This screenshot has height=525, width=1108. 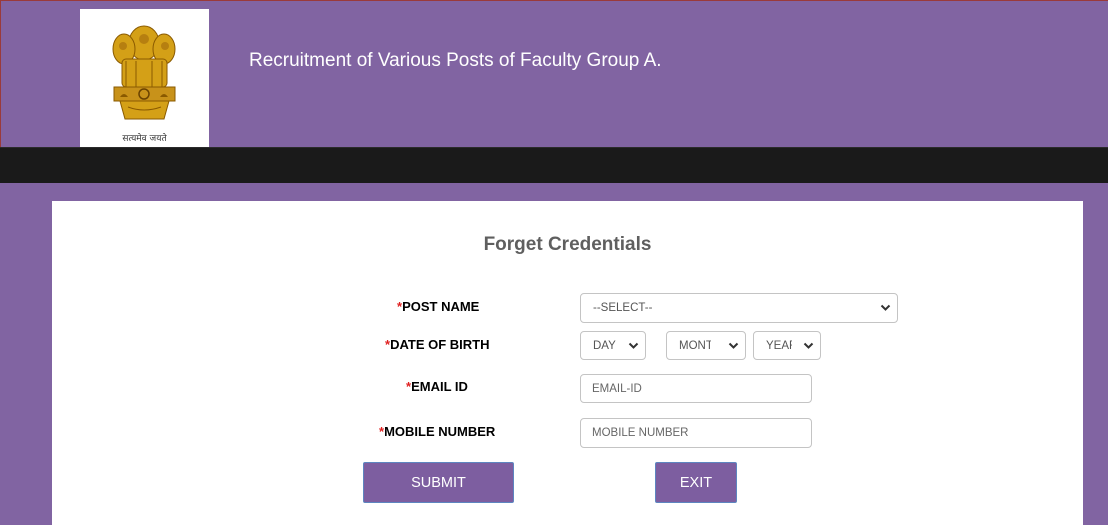 I want to click on post-name-select: --SELECT--, so click(x=739, y=308).